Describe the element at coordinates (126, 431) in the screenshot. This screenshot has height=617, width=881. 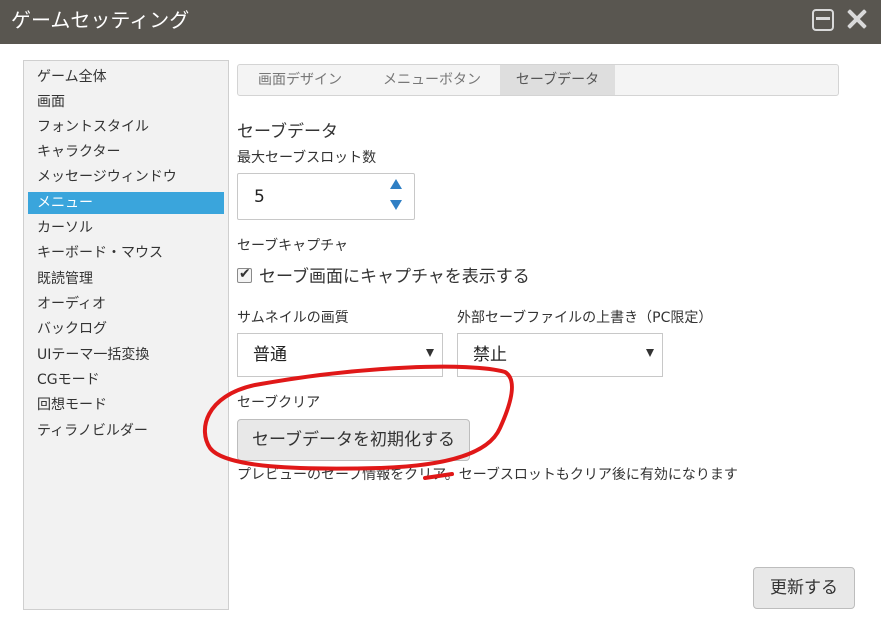
I see `sidebar-item-tyrano-builder: ティラノビルダー` at that location.